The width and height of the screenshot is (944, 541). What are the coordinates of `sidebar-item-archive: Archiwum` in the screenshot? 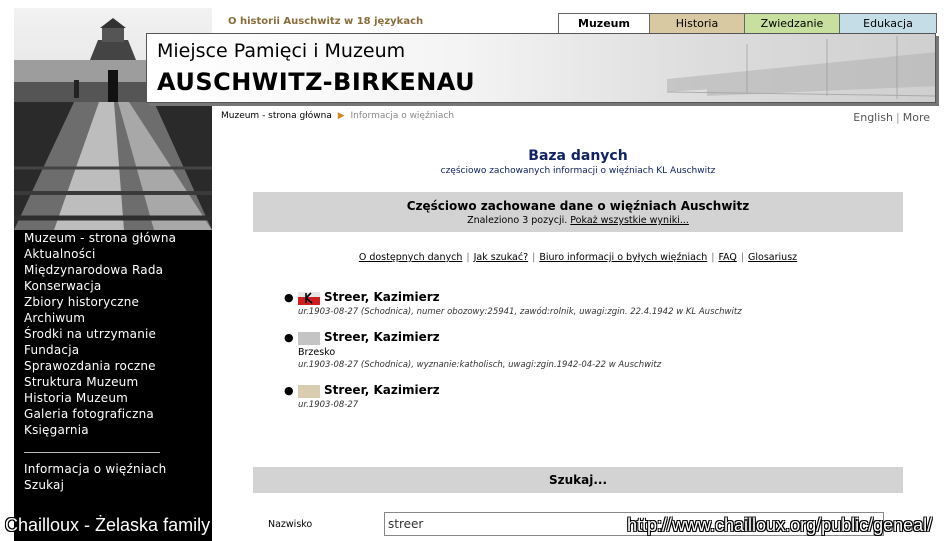 It's located at (117, 318).